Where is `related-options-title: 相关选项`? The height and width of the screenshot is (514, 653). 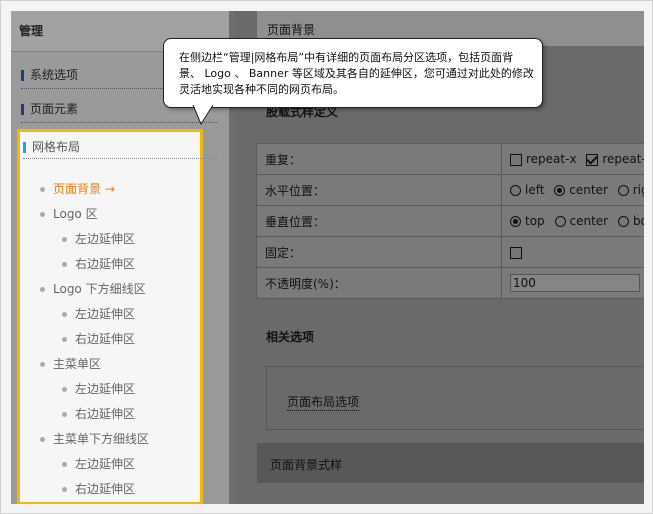
related-options-title: 相关选项 is located at coordinates (290, 337).